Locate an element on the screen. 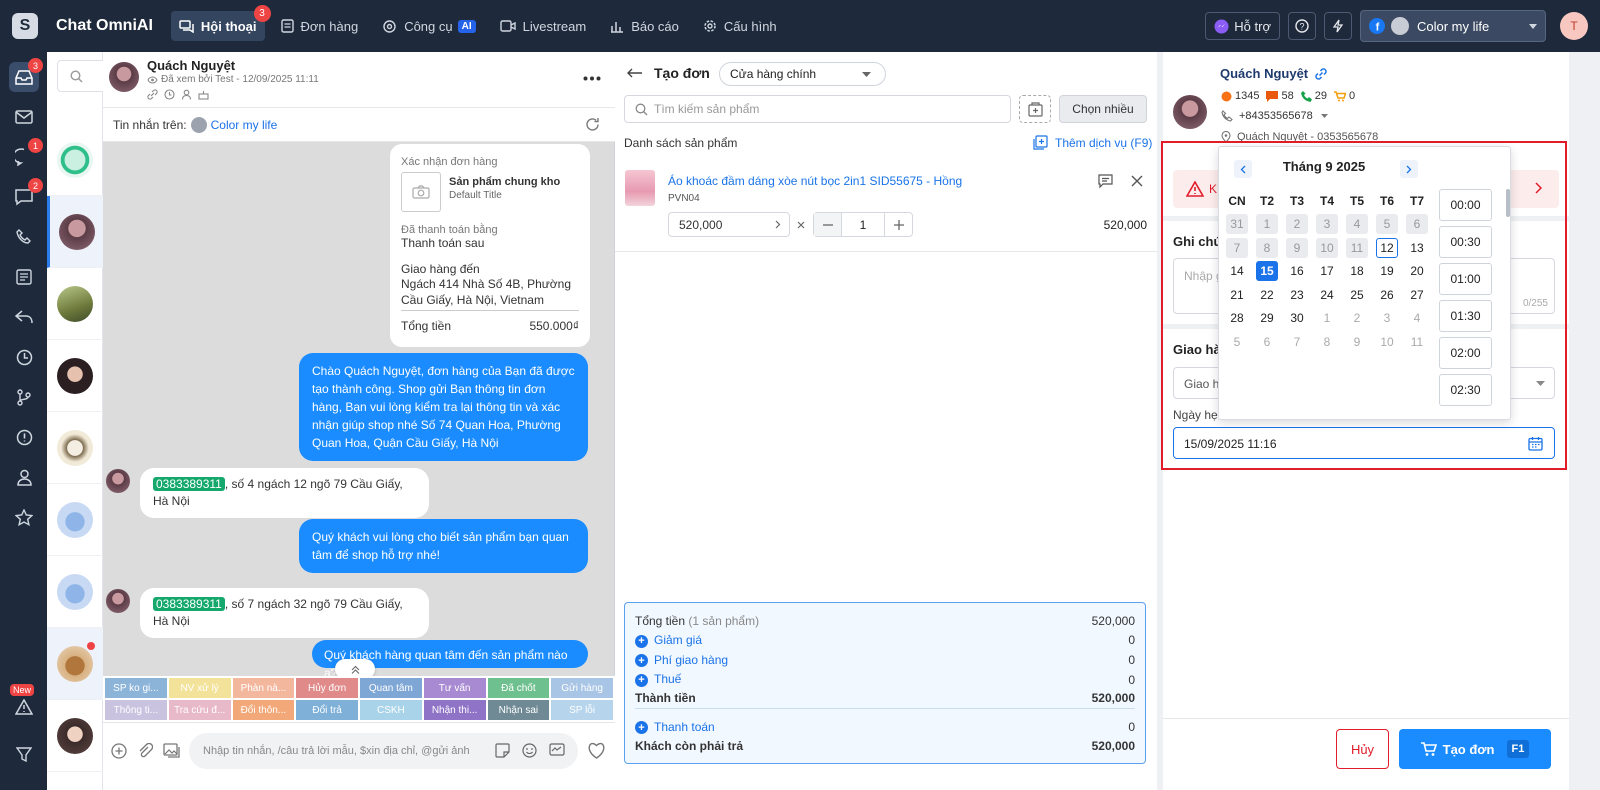 The width and height of the screenshot is (1600, 790). decrement-button is located at coordinates (828, 224).